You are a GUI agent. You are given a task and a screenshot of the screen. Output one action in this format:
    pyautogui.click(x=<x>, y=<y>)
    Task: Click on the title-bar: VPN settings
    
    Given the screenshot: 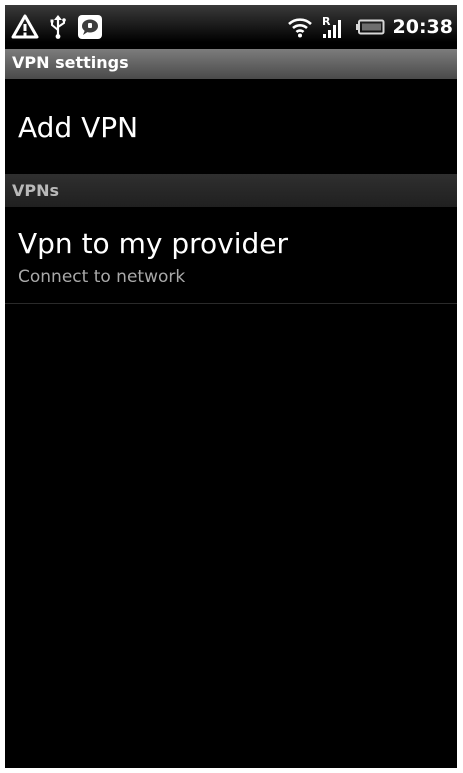 What is the action you would take?
    pyautogui.click(x=231, y=64)
    